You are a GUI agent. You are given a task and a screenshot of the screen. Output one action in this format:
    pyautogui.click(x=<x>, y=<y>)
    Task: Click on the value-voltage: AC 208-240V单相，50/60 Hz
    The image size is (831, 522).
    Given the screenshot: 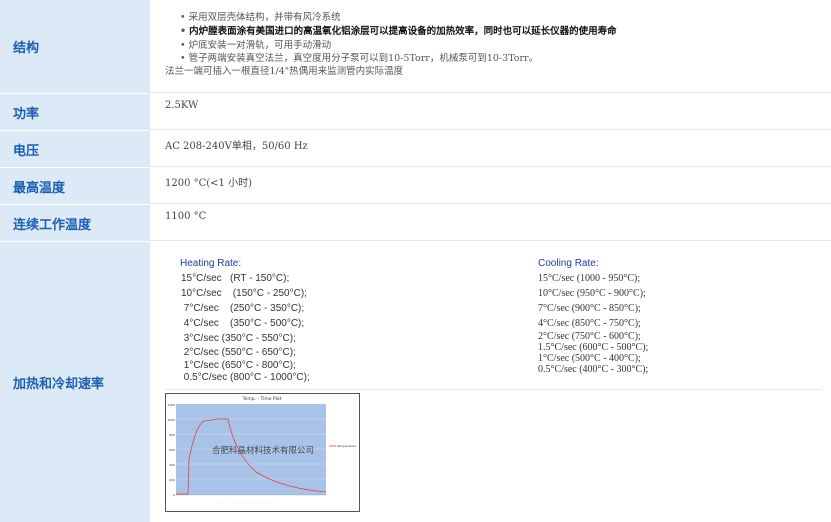 What is the action you would take?
    pyautogui.click(x=490, y=148)
    